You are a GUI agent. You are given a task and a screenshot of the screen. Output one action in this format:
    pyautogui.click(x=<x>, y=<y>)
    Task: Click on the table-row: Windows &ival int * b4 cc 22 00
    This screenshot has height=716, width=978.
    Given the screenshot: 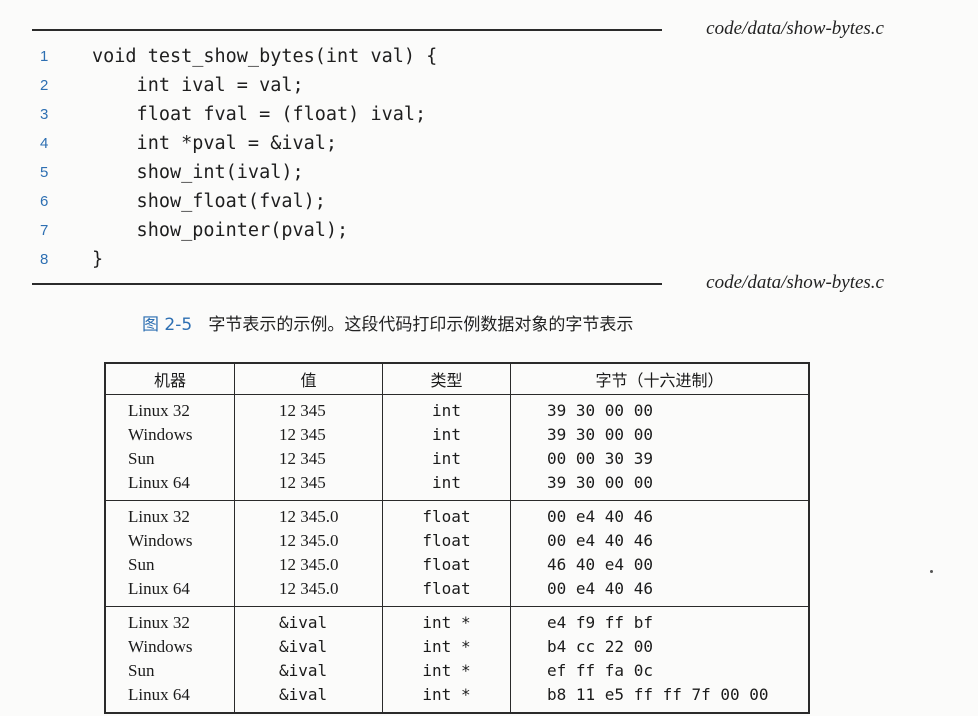 What is the action you would take?
    pyautogui.click(x=457, y=647)
    